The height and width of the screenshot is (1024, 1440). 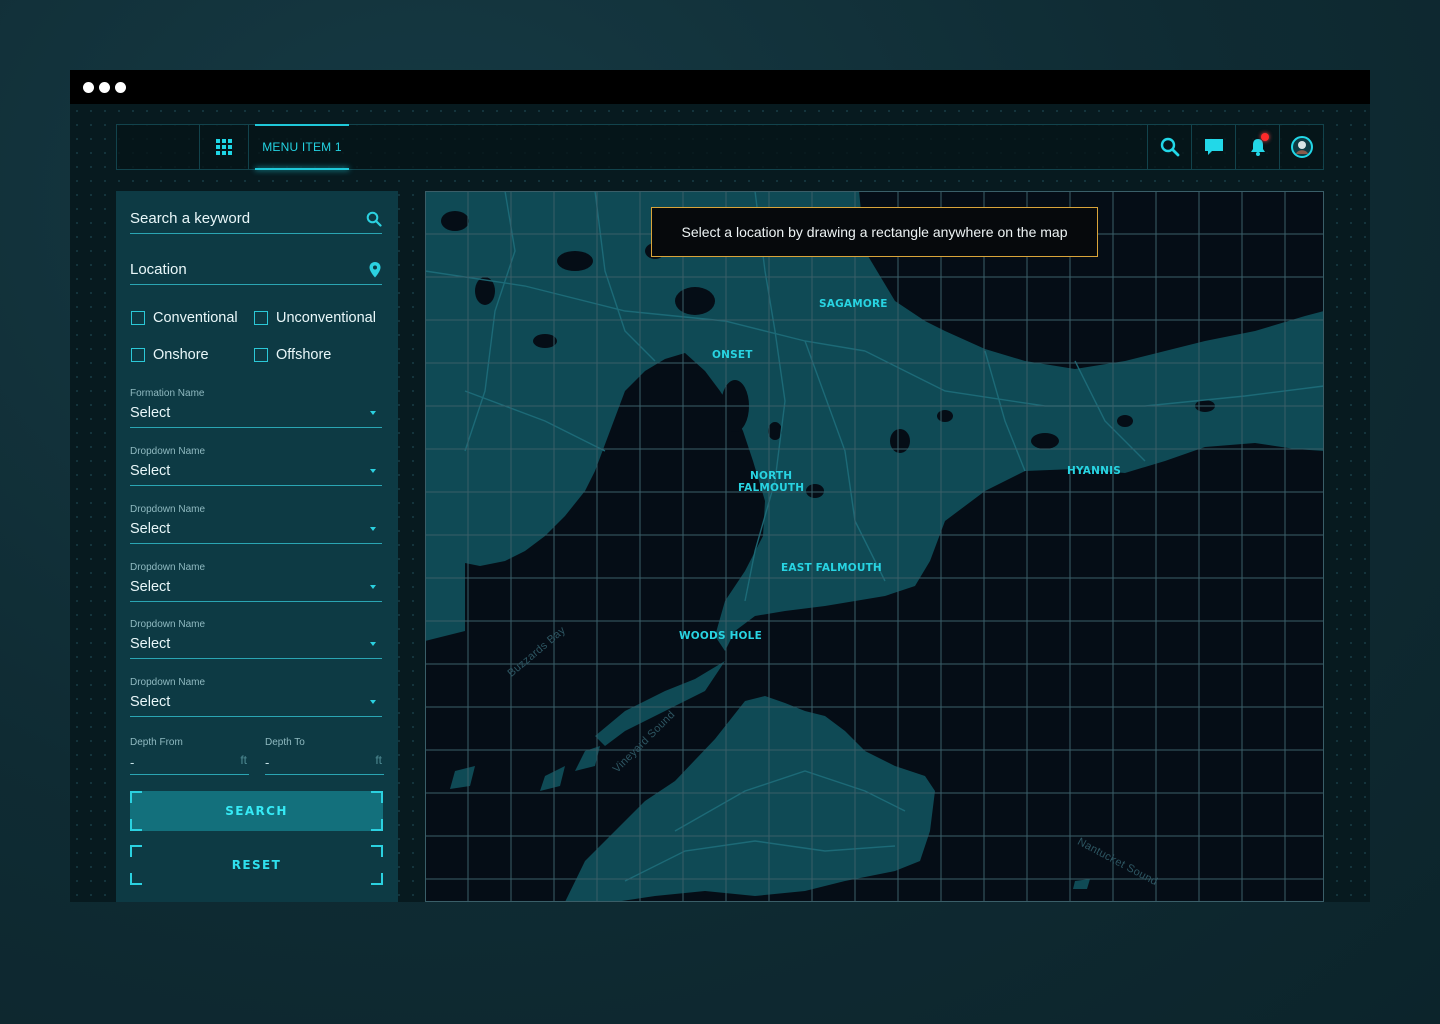 What do you see at coordinates (256, 466) in the screenshot?
I see `dropdown-2: Dropdown Name Select` at bounding box center [256, 466].